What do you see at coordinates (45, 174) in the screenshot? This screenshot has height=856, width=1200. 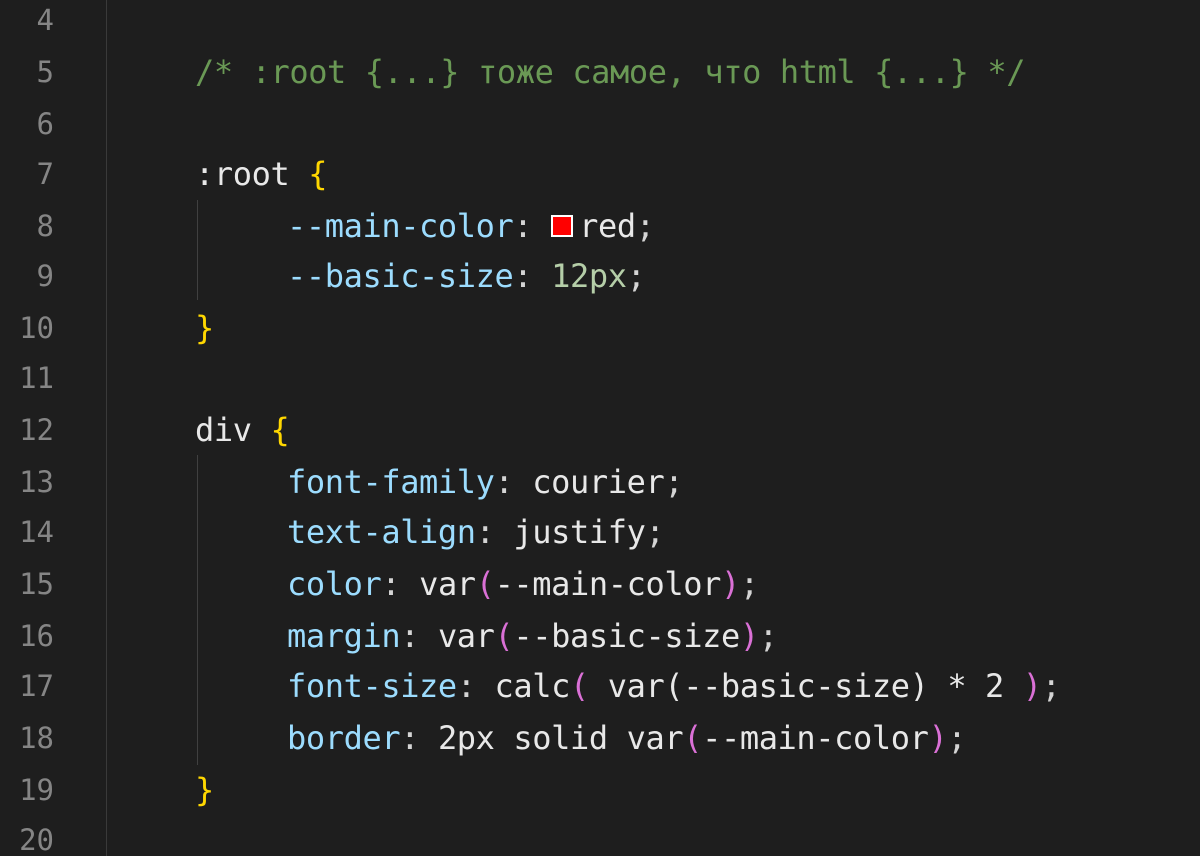 I see `line-number: 7` at bounding box center [45, 174].